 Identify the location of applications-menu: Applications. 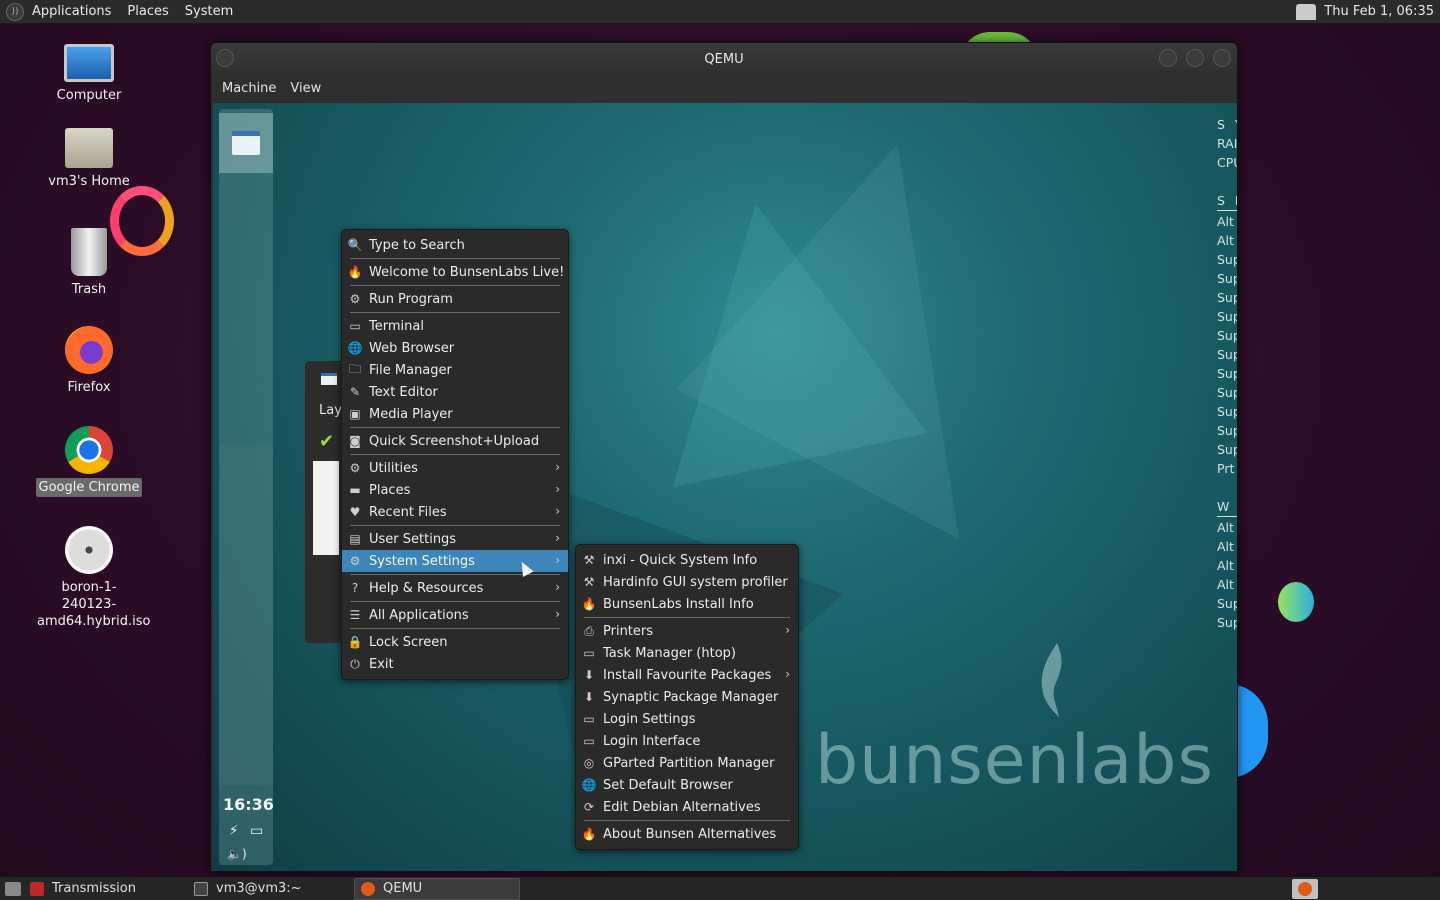
(71, 11).